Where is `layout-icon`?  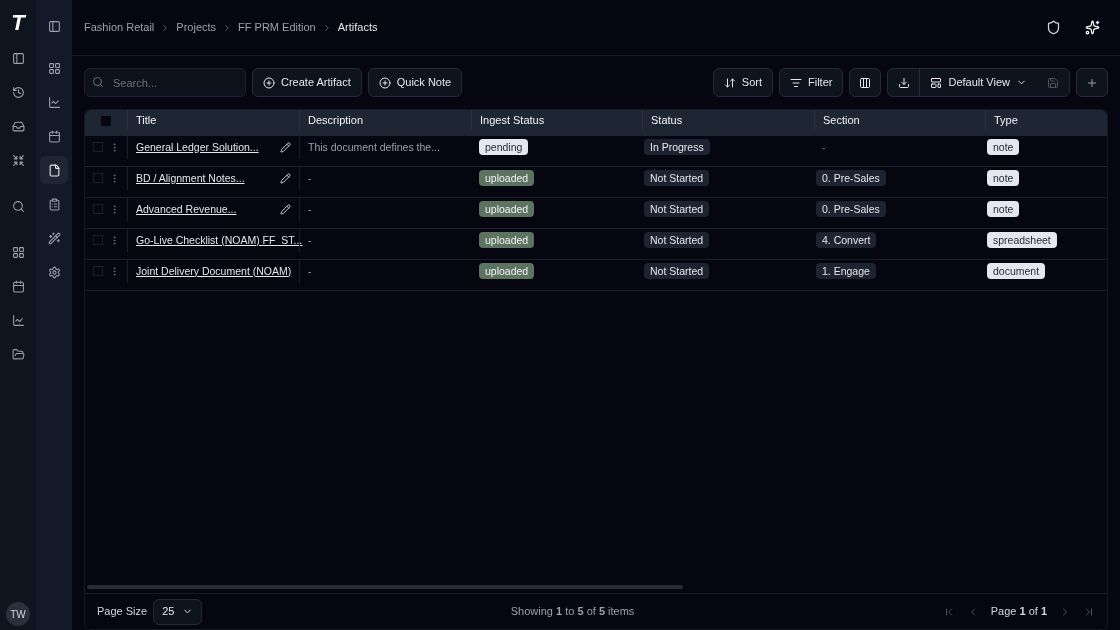
layout-icon is located at coordinates (936, 82).